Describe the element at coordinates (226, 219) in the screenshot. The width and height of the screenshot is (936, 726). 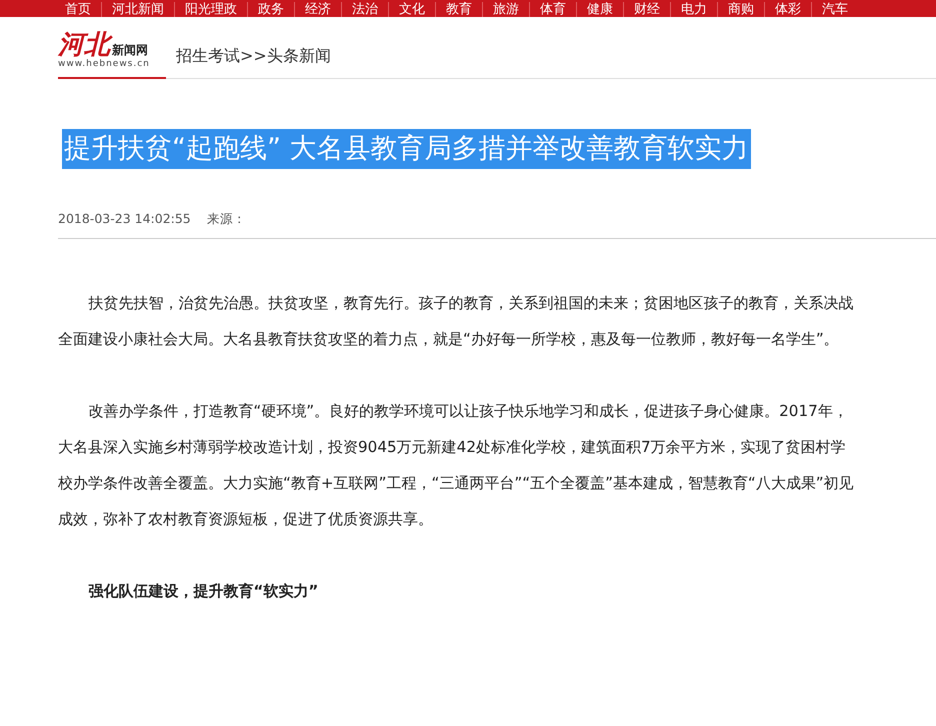
I see `source-label: 来源：` at that location.